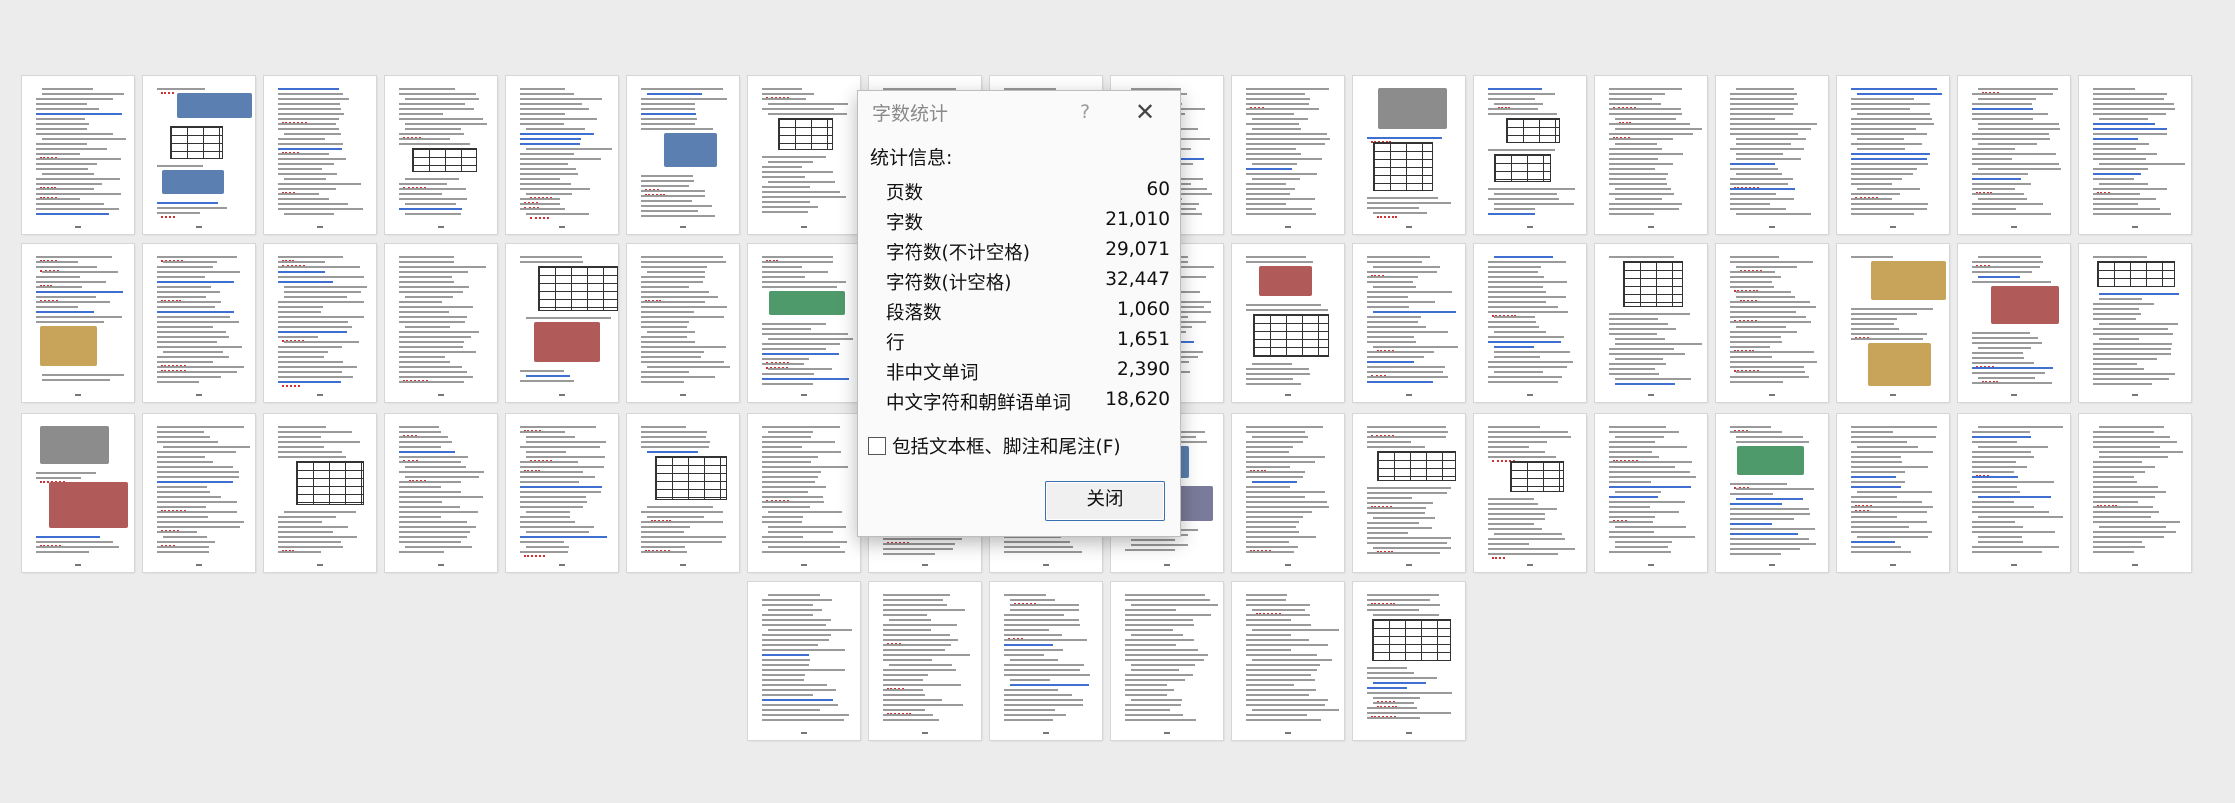  What do you see at coordinates (1145, 112) in the screenshot?
I see `close-icon: ✕` at bounding box center [1145, 112].